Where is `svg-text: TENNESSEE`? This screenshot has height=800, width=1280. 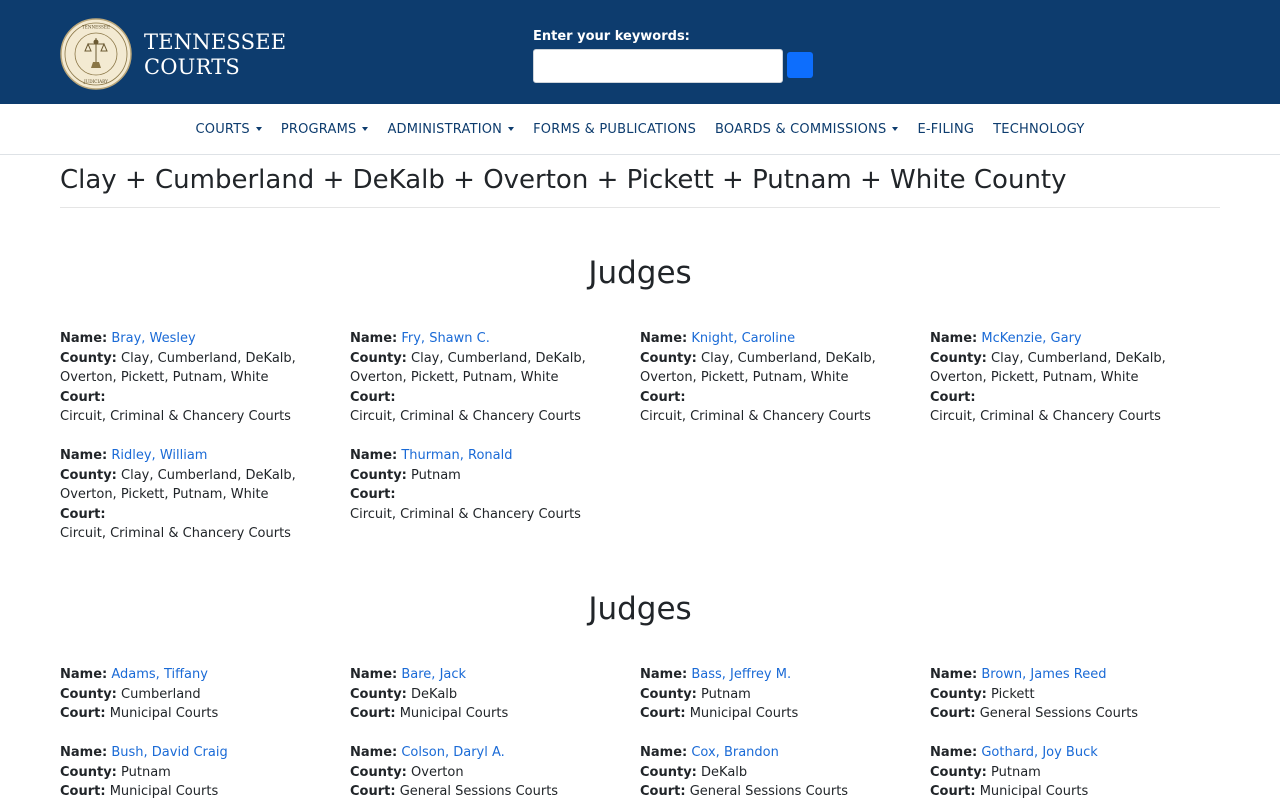
svg-text: TENNESSEE is located at coordinates (96, 27).